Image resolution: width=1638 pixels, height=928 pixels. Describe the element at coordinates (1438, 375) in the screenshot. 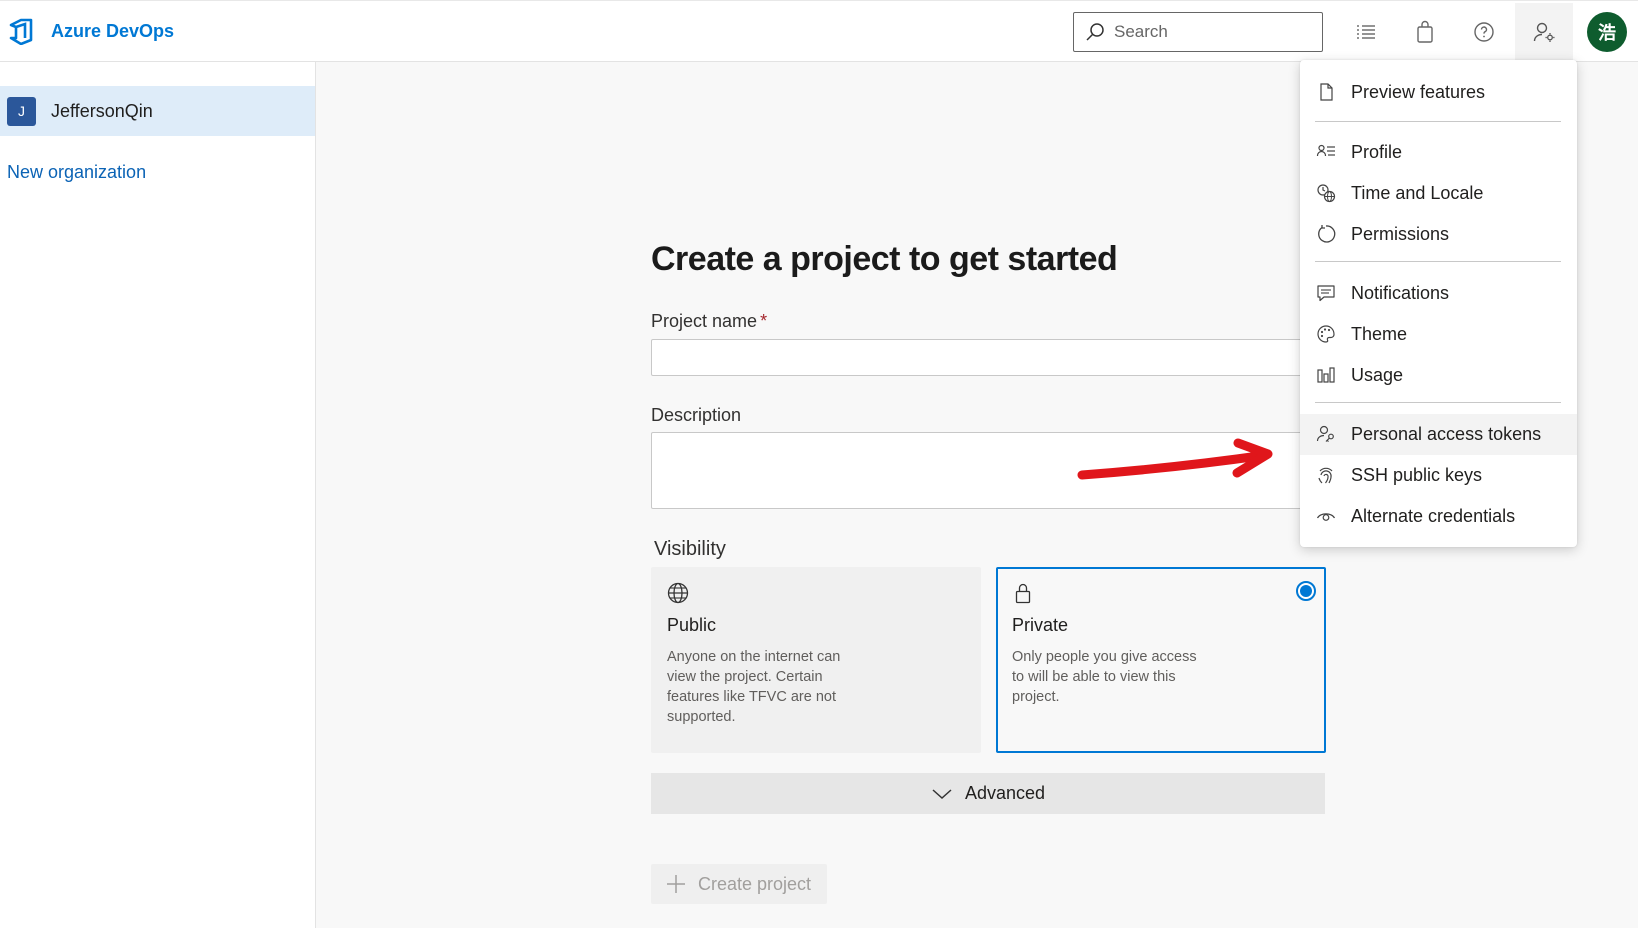

I see `menu-item-usage: Usage` at that location.